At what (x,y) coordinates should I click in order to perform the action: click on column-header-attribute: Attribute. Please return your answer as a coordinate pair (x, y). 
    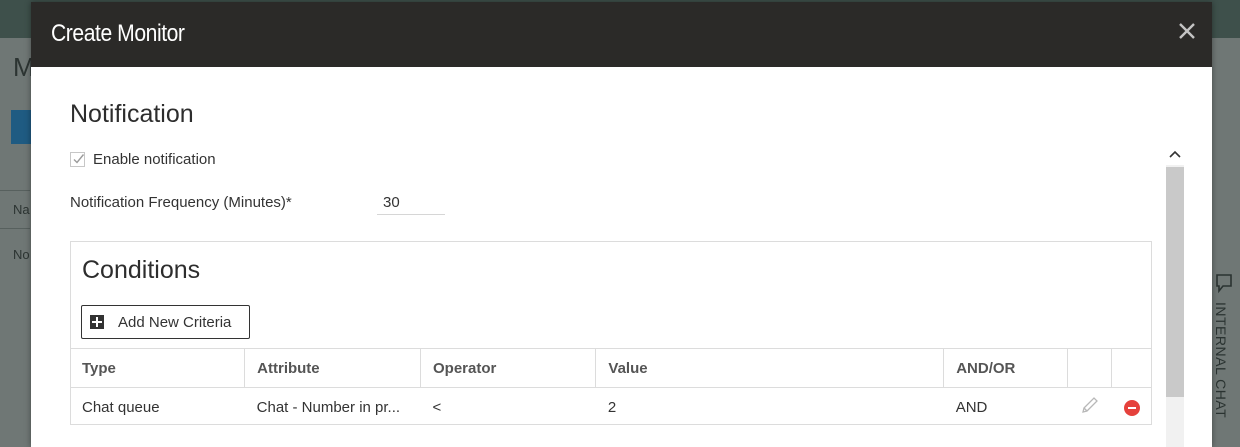
    Looking at the image, I should click on (332, 368).